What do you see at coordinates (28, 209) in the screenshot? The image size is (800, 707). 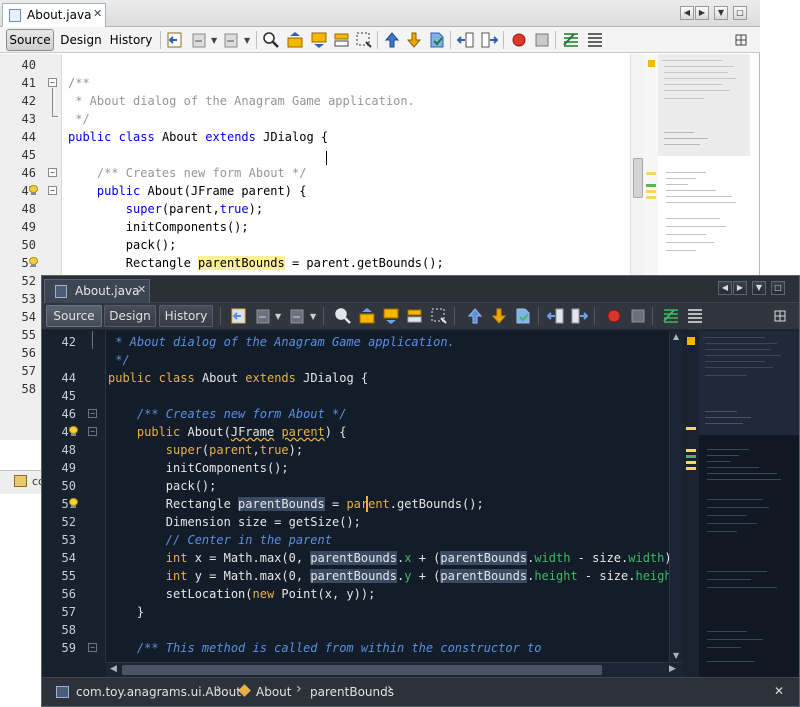 I see `line-number: 48` at bounding box center [28, 209].